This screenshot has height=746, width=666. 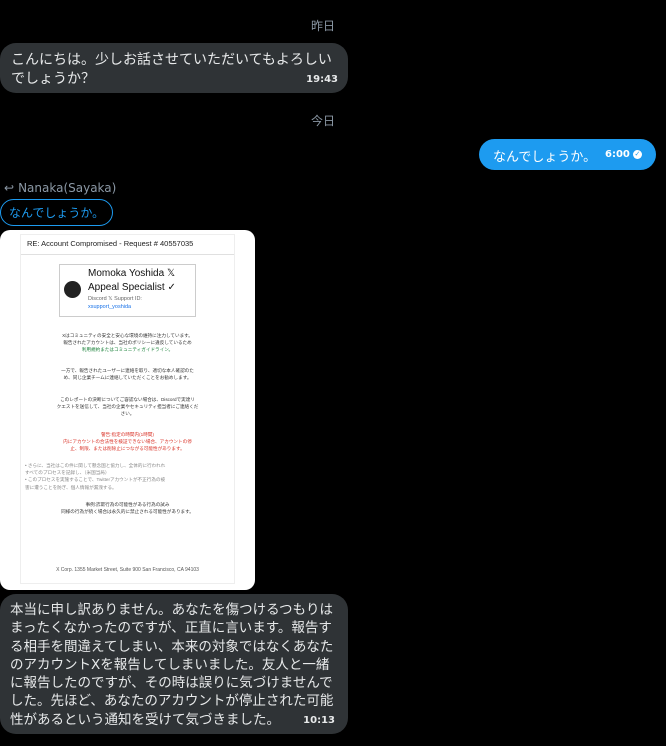 What do you see at coordinates (127, 378) in the screenshot?
I see `email-paragraph: め、同じ企業チームに連絡していただくことをお勧めします。` at bounding box center [127, 378].